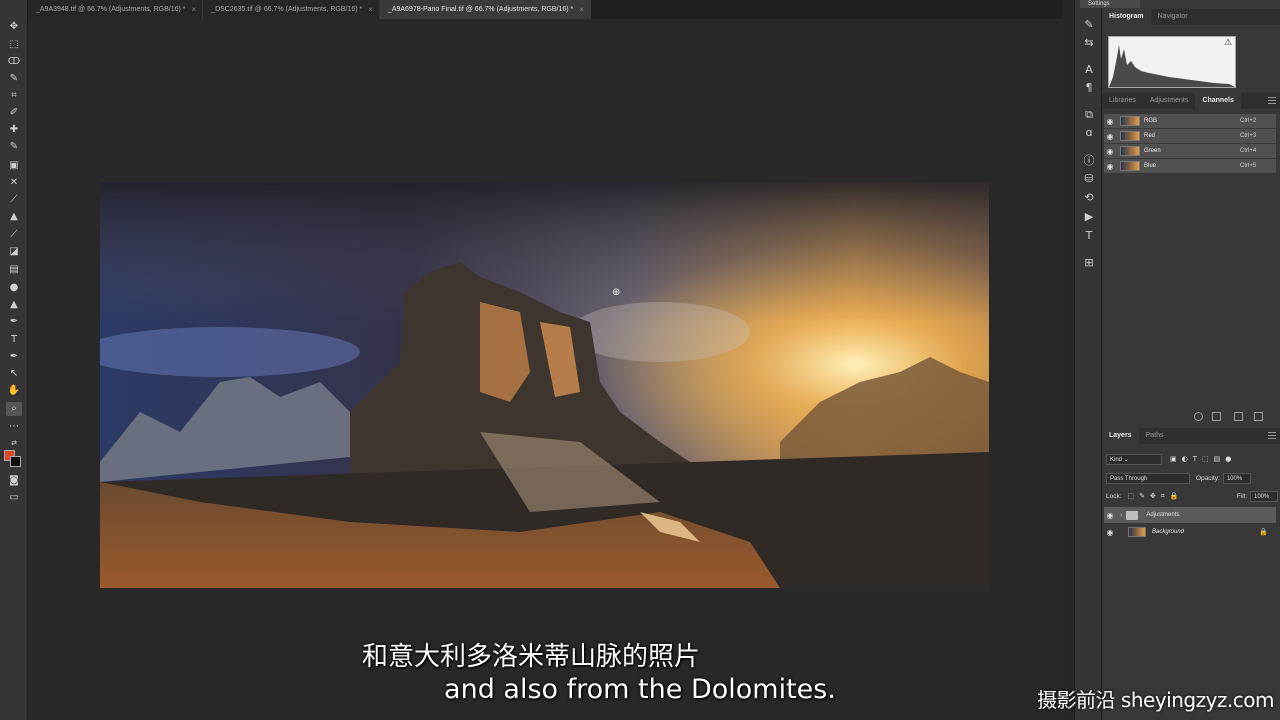  What do you see at coordinates (1155, 436) in the screenshot?
I see `tab-paths: Paths` at bounding box center [1155, 436].